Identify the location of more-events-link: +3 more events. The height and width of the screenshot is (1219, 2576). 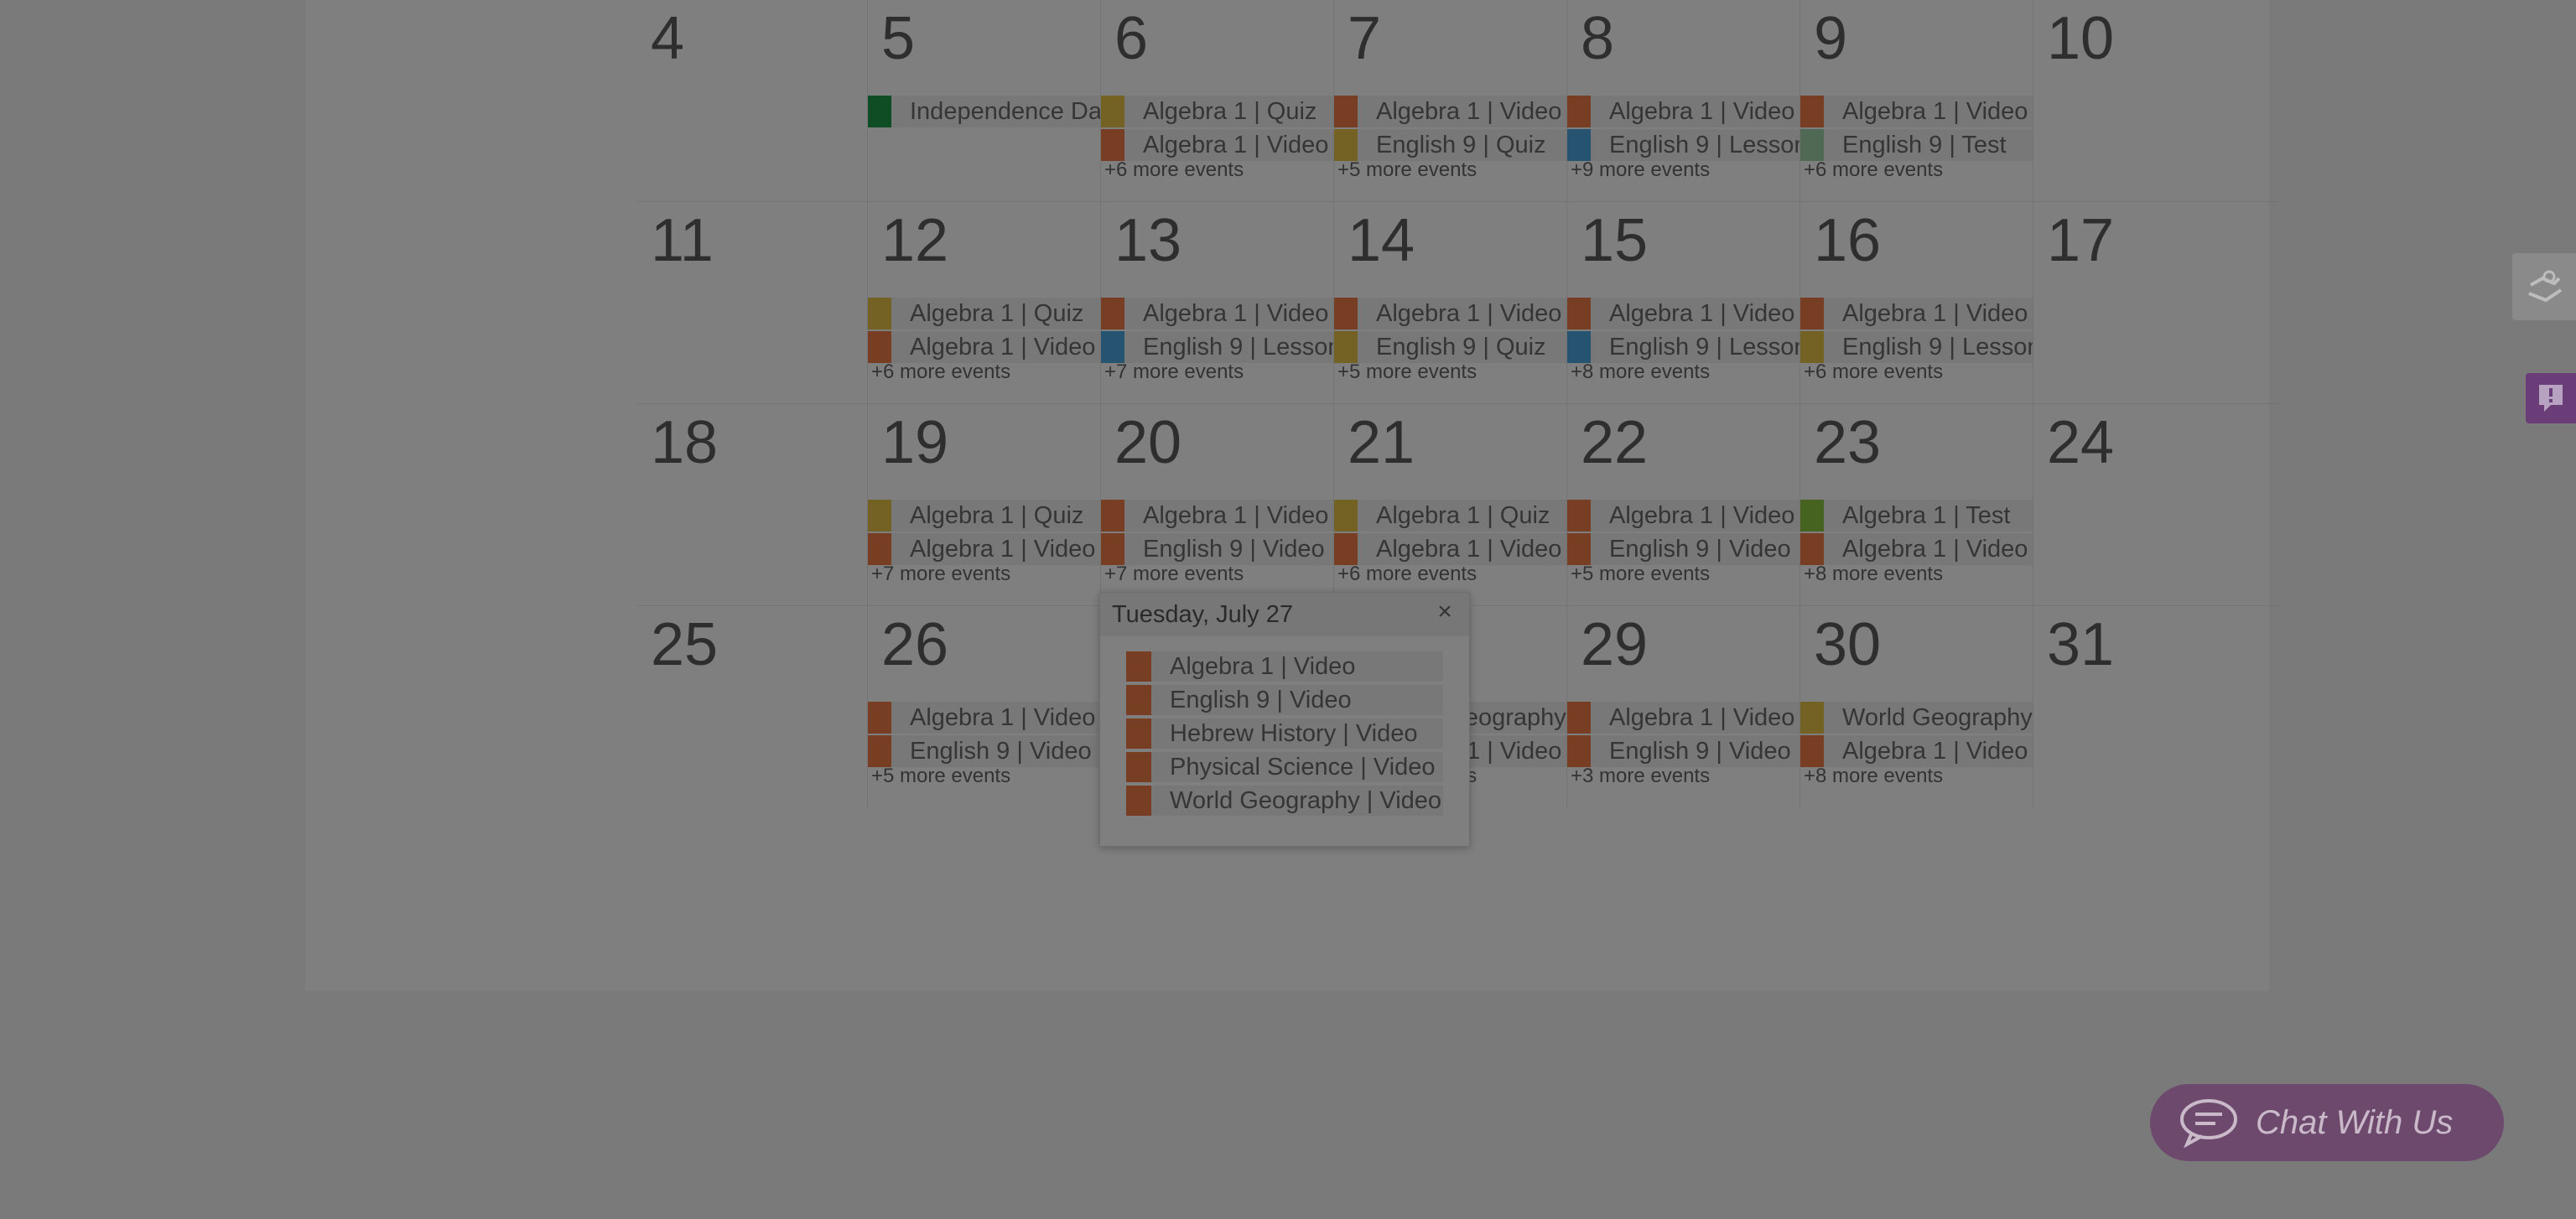
(1640, 776).